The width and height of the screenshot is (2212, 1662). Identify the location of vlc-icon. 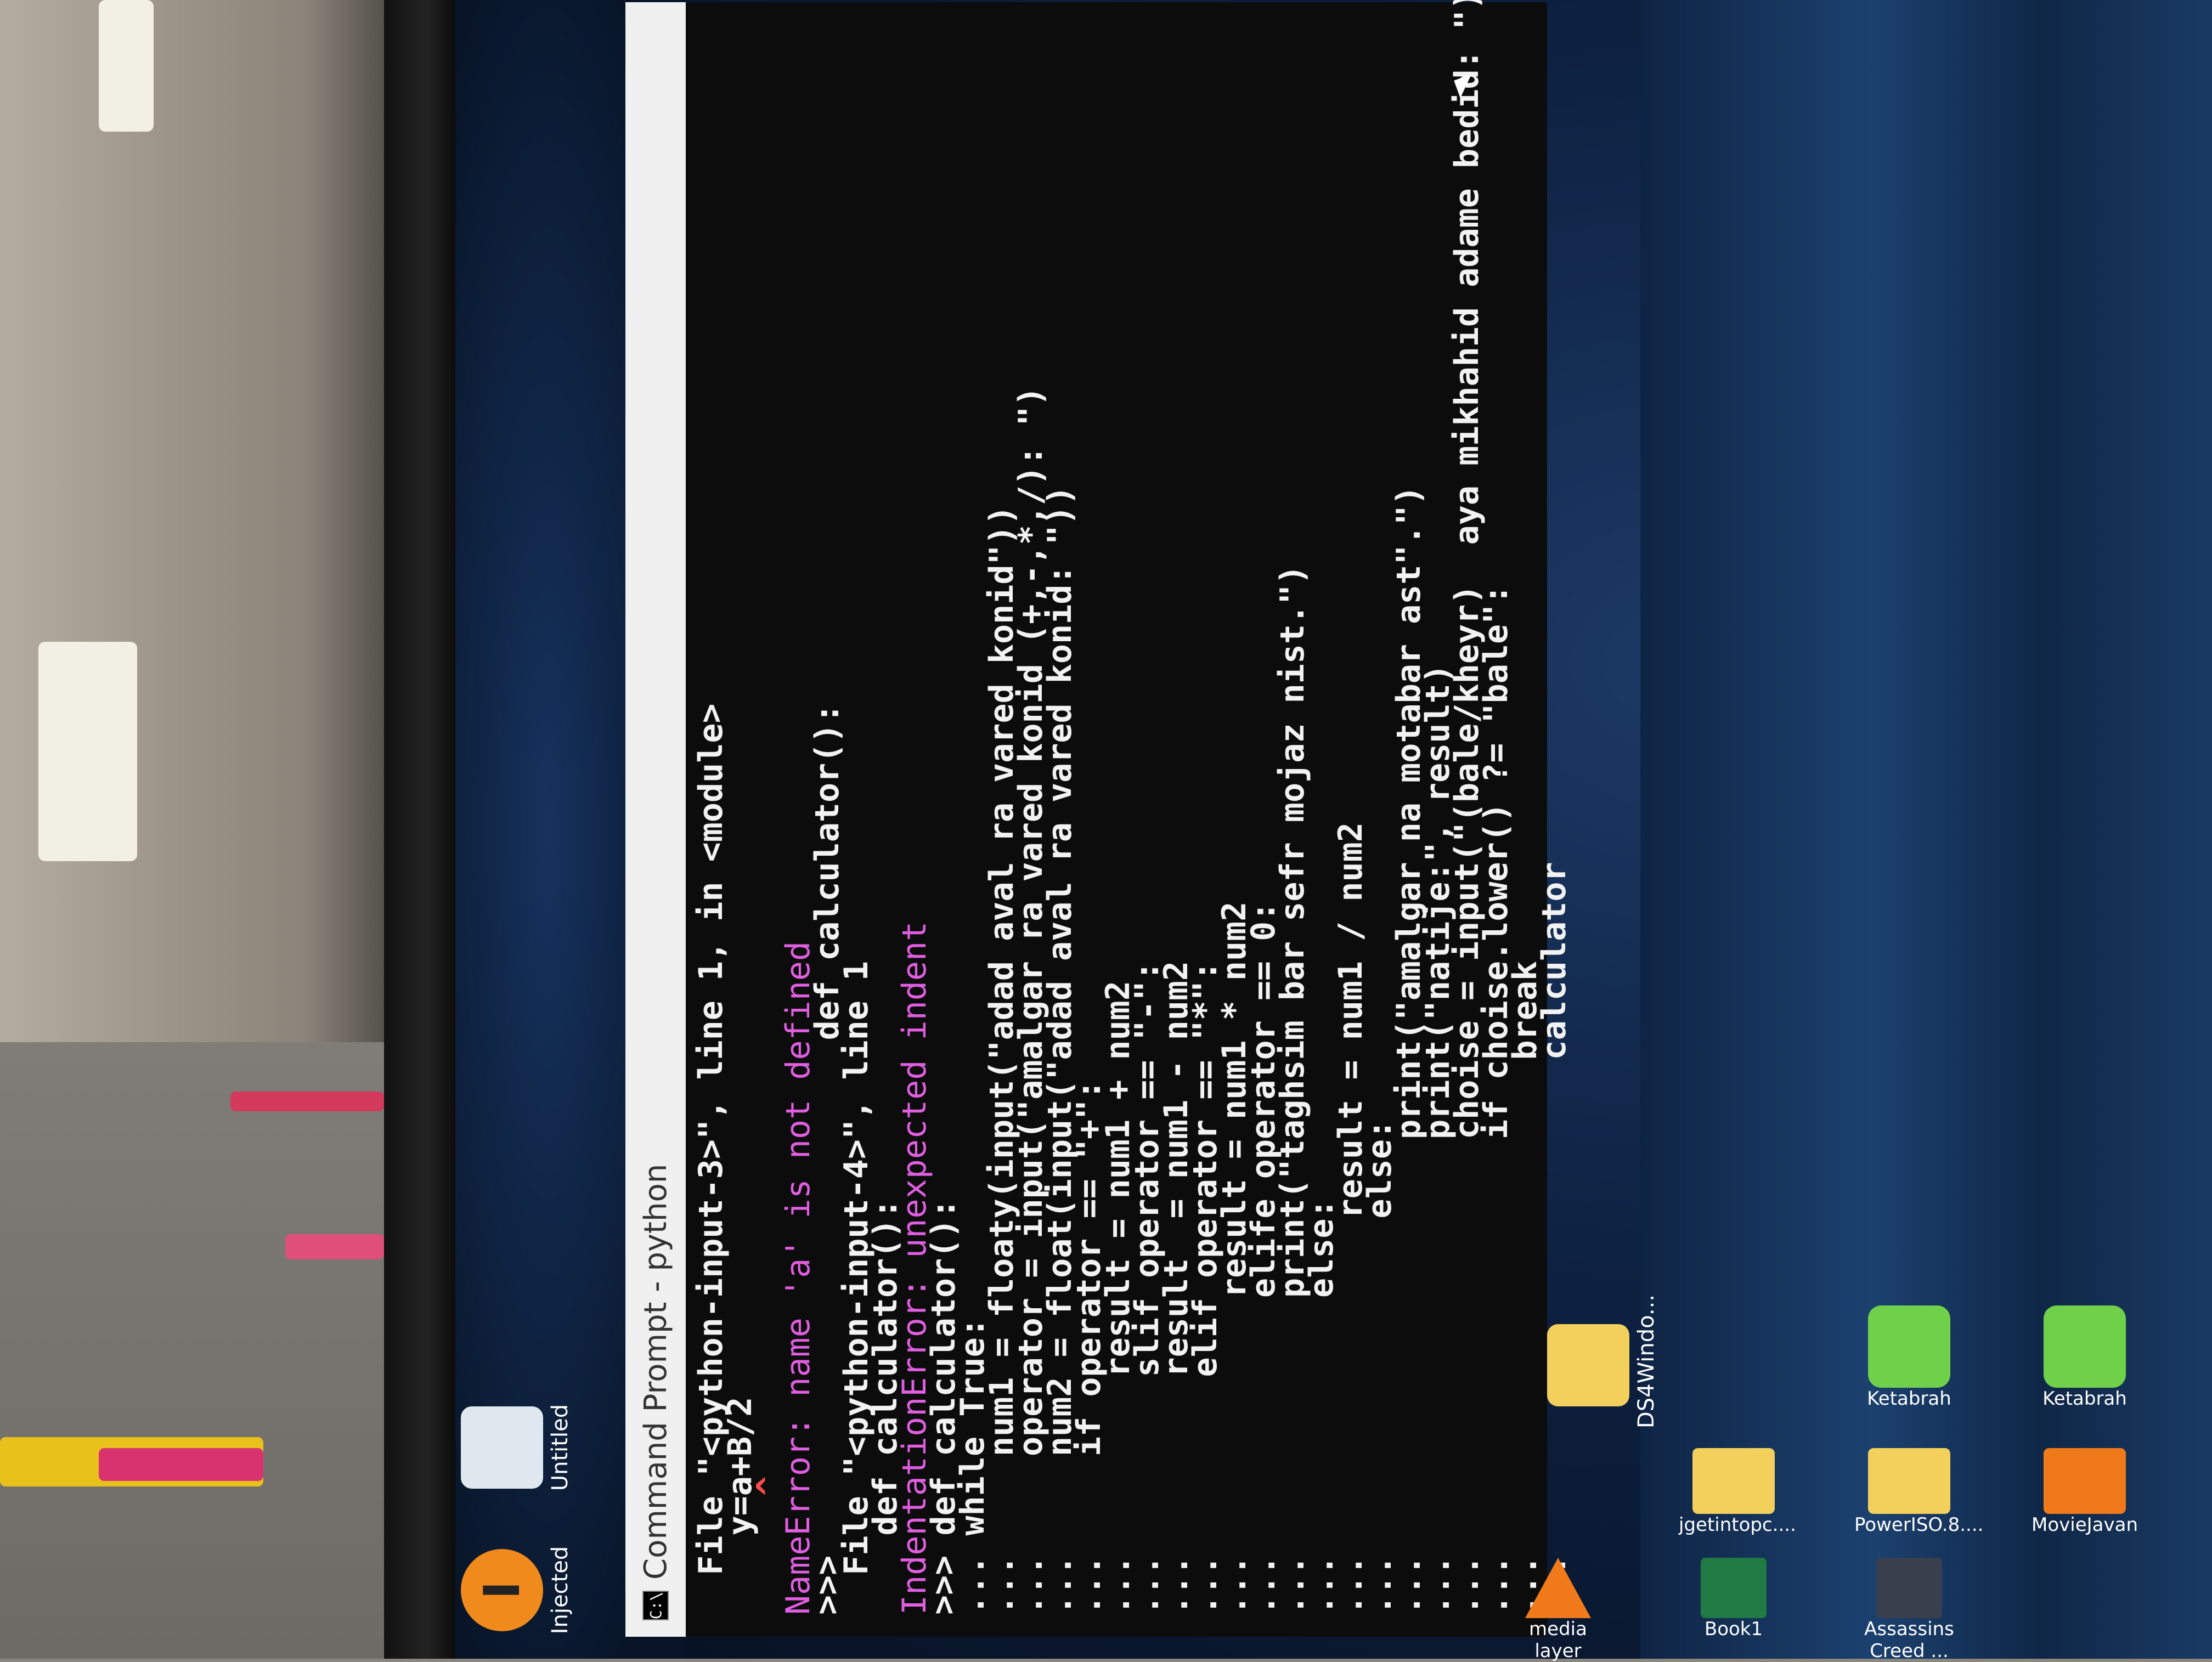
(1558, 1588).